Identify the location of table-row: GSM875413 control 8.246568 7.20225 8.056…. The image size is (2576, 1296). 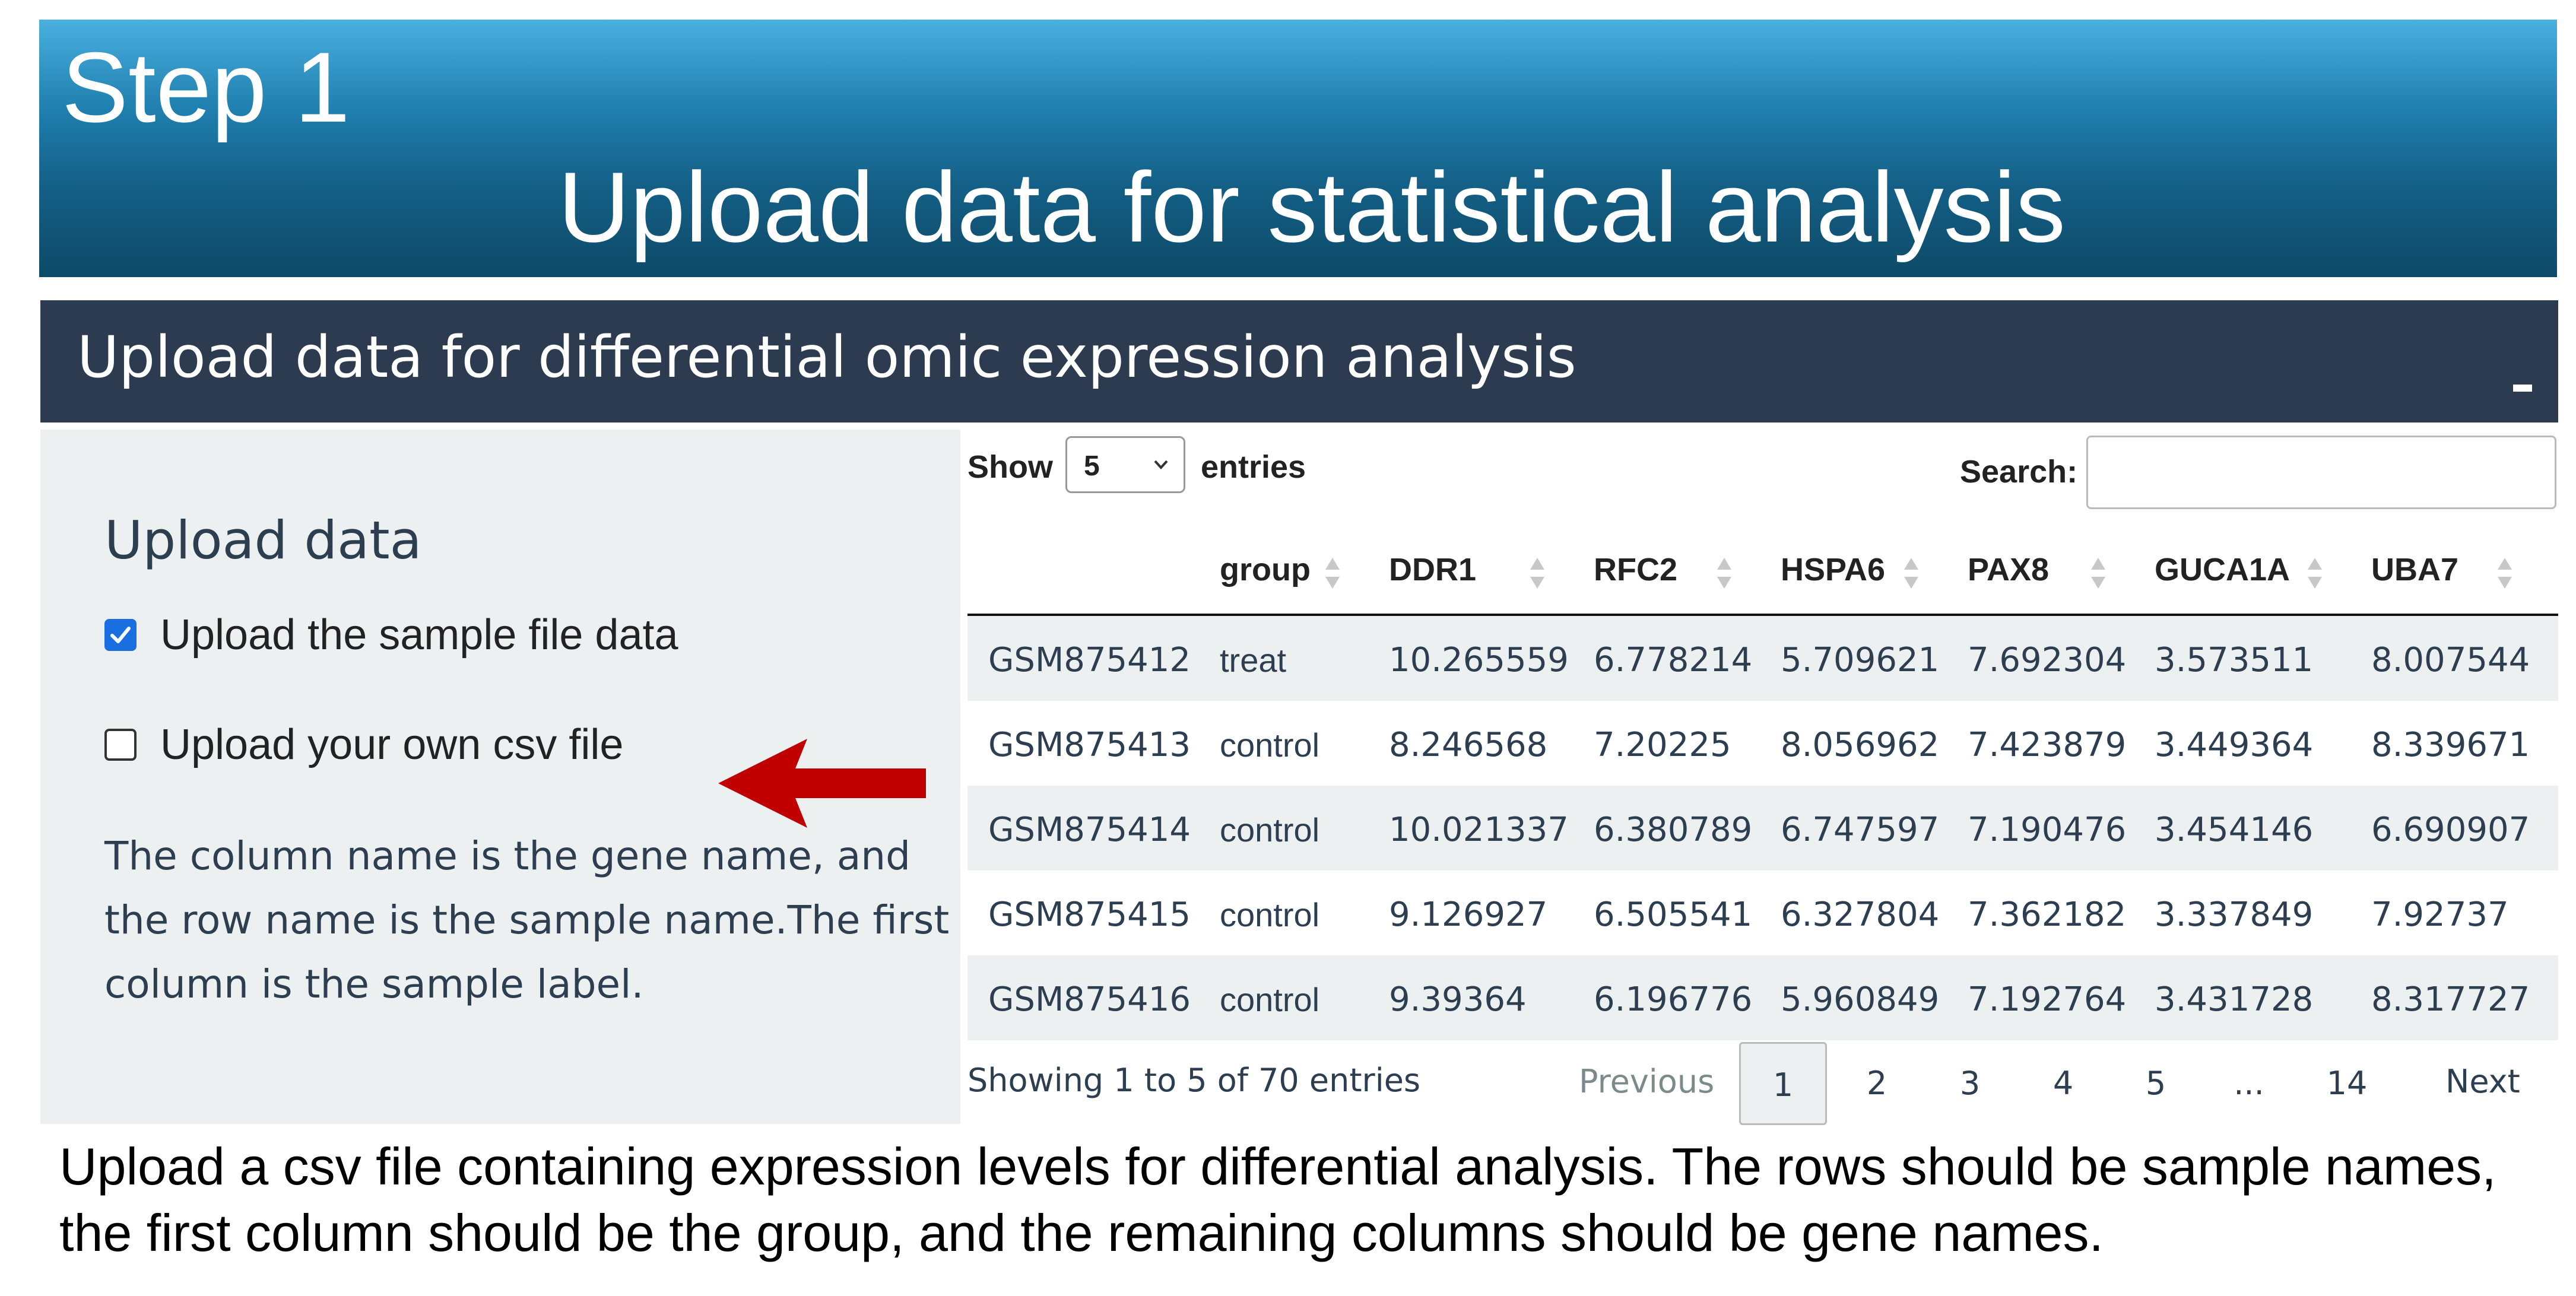
(1762, 743).